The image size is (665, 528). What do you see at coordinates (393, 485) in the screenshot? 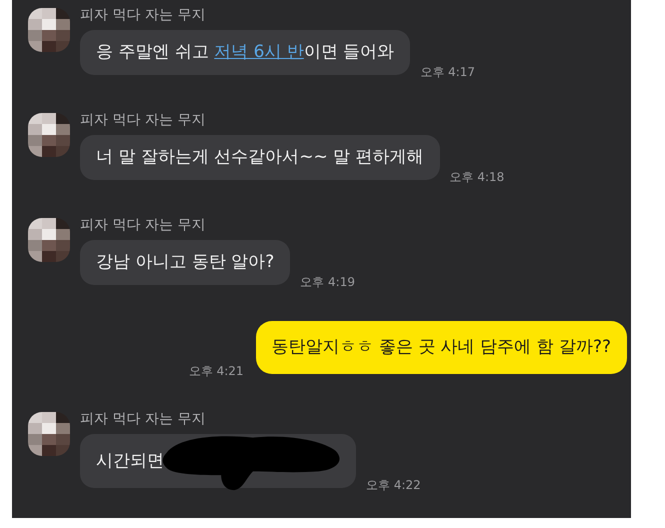
I see `timestamp: 오후 4:22` at bounding box center [393, 485].